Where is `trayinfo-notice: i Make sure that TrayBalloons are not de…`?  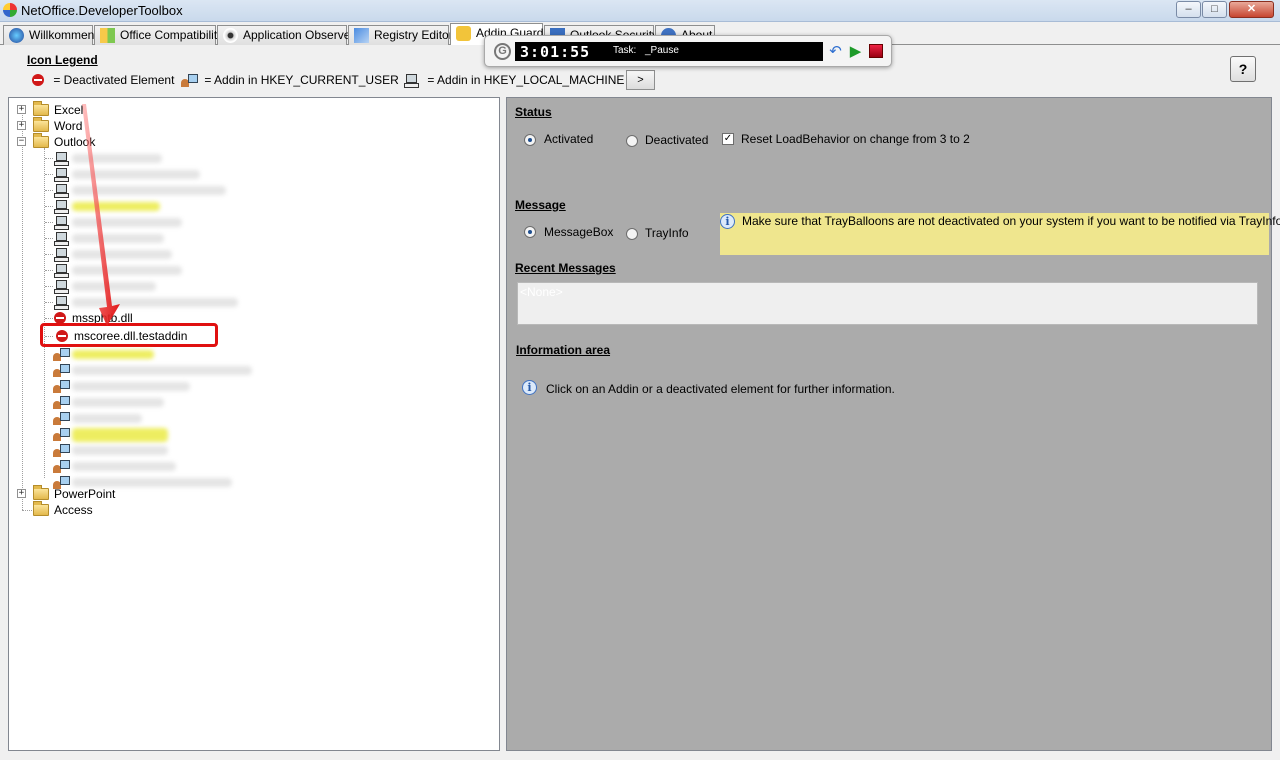 trayinfo-notice: i Make sure that TrayBalloons are not de… is located at coordinates (1000, 234).